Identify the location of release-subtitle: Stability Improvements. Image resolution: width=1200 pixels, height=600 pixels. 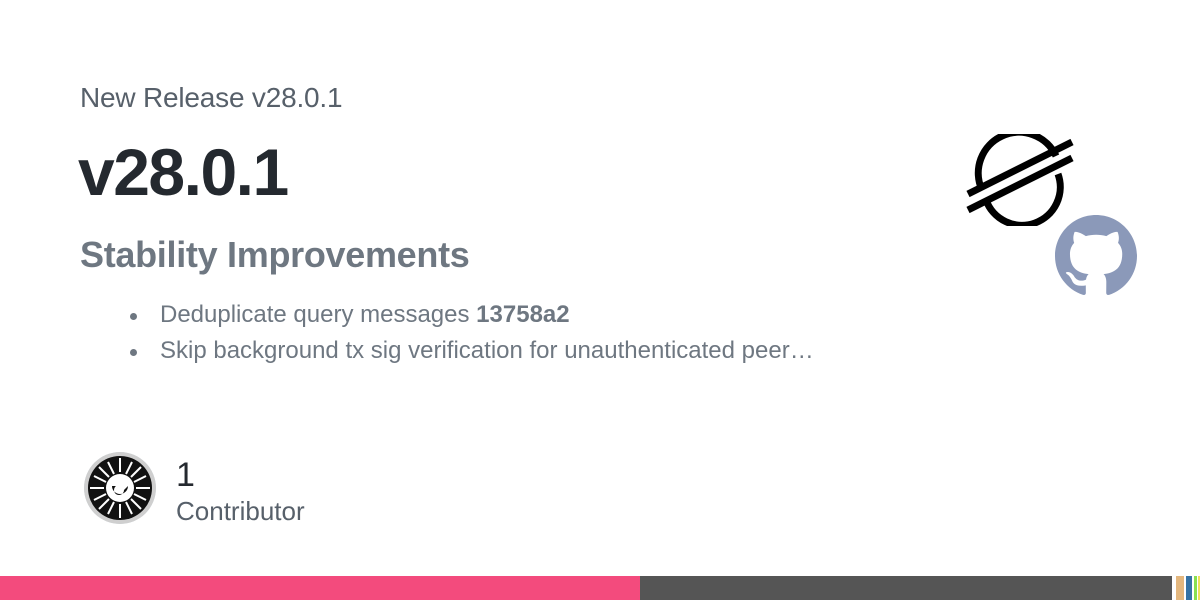
(275, 254).